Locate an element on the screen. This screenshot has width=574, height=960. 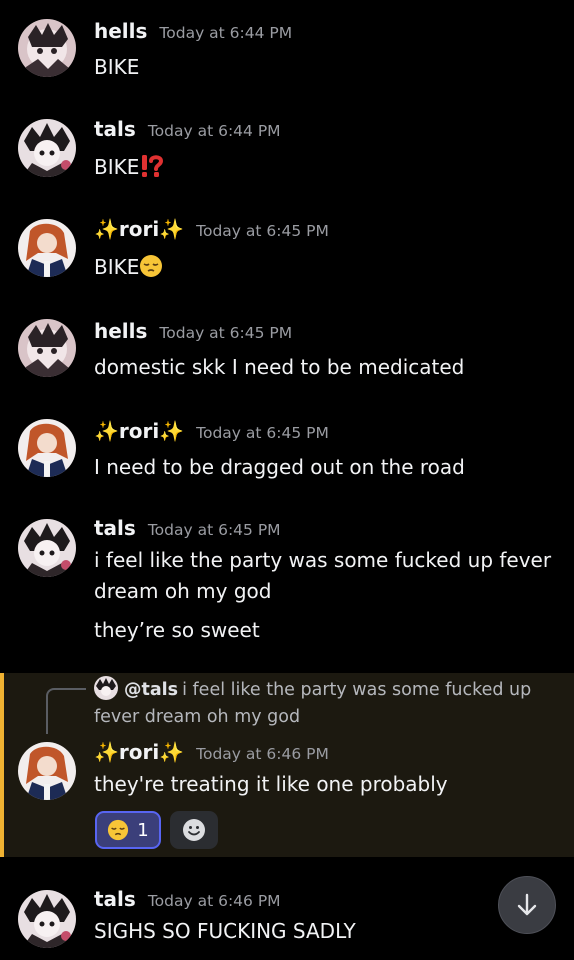
interrobang-icon is located at coordinates (151, 170).